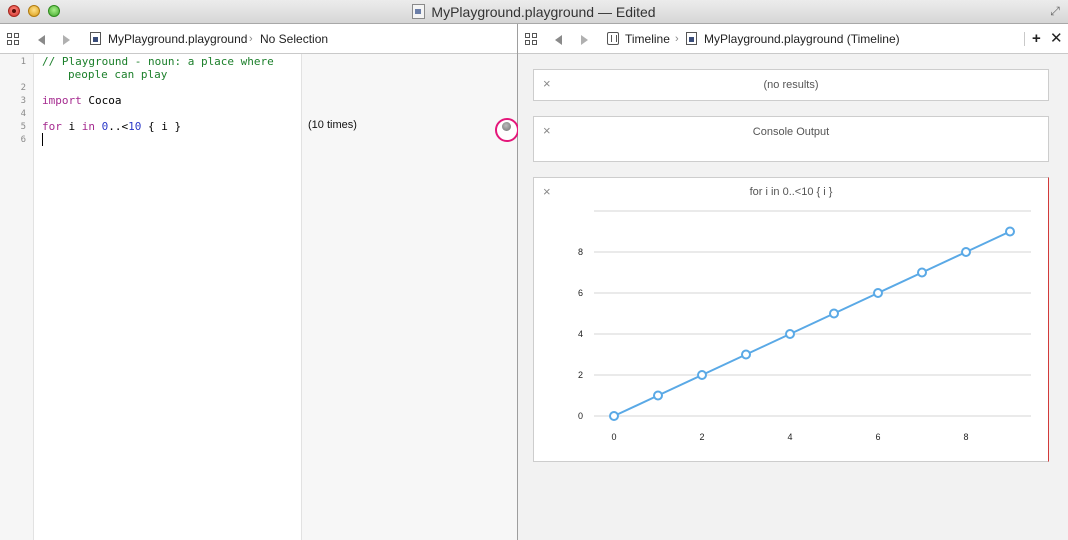 This screenshot has height=540, width=1068. What do you see at coordinates (72, 126) in the screenshot?
I see `loop-variable: i` at bounding box center [72, 126].